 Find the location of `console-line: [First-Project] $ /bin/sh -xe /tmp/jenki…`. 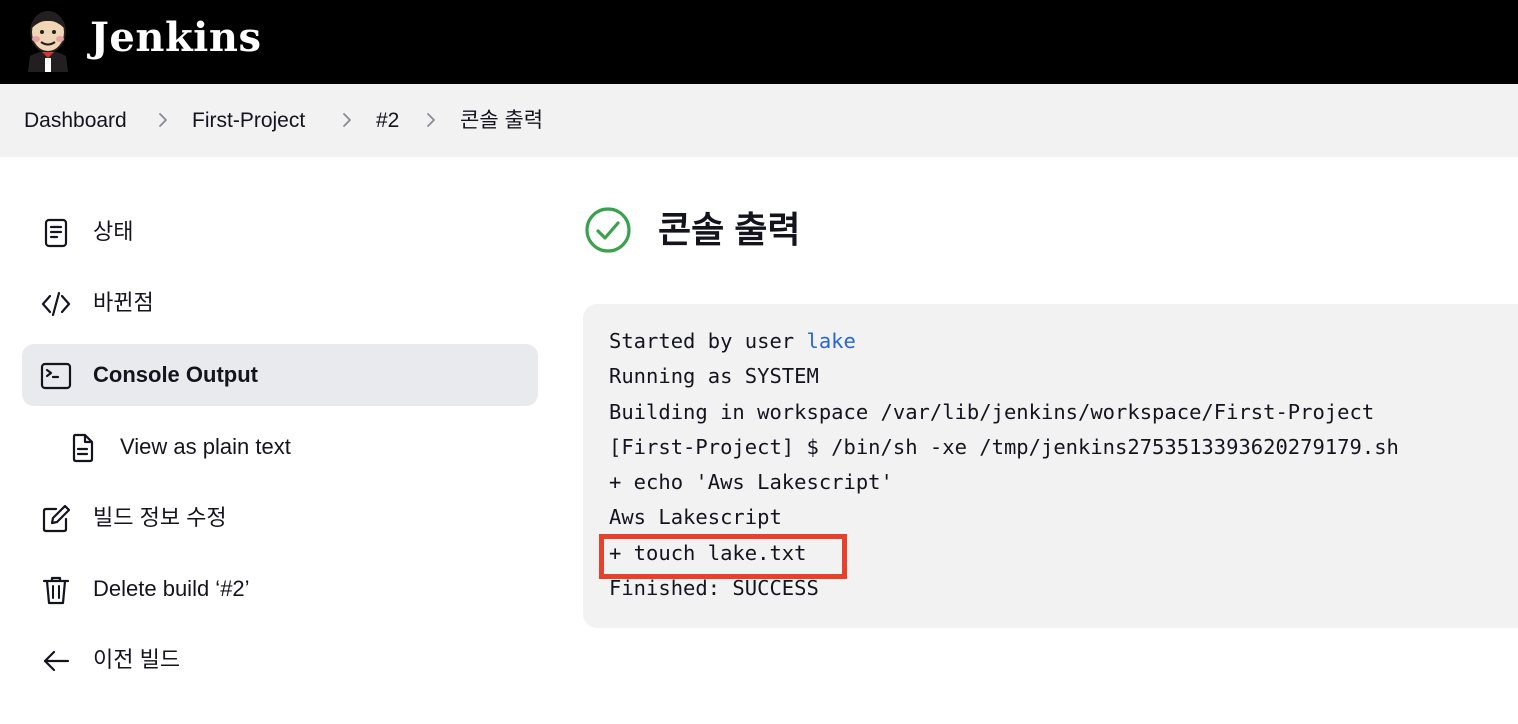

console-line: [First-Project] $ /bin/sh -xe /tmp/jenki… is located at coordinates (1004, 446).